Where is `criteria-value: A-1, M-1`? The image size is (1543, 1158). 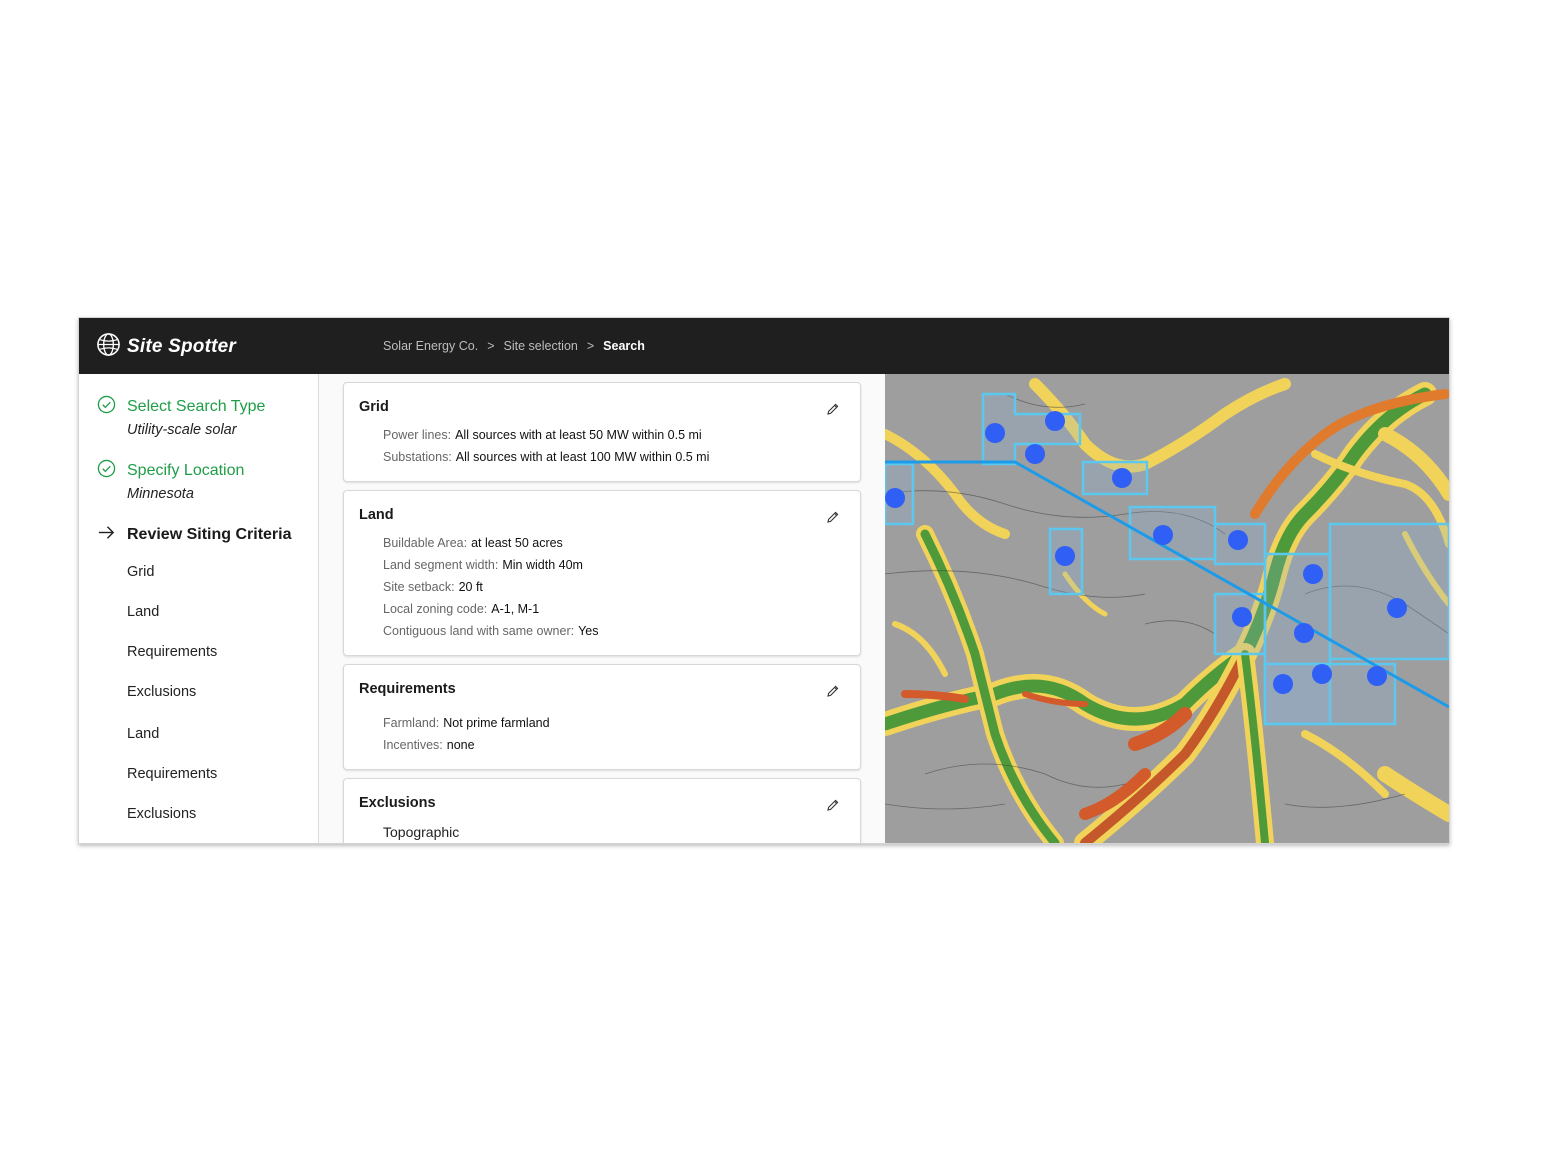 criteria-value: A-1, M-1 is located at coordinates (515, 609).